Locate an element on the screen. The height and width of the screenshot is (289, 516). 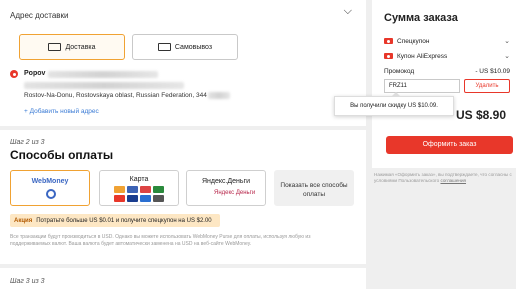
place-order-button: Оформить заказ is located at coordinates (449, 145).